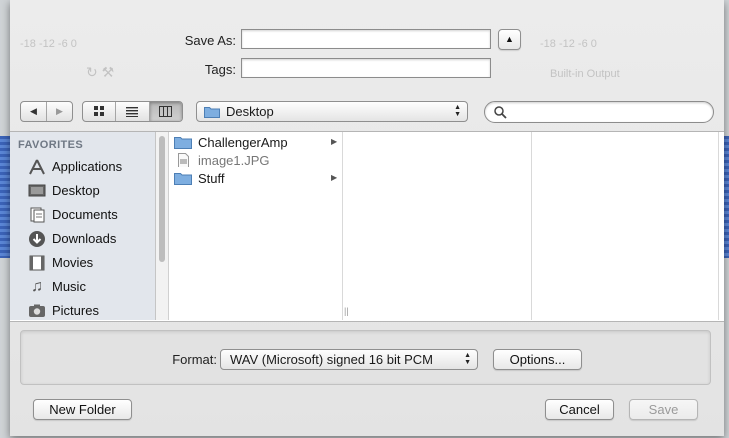 The height and width of the screenshot is (438, 729). What do you see at coordinates (610, 112) in the screenshot?
I see `search-input` at bounding box center [610, 112].